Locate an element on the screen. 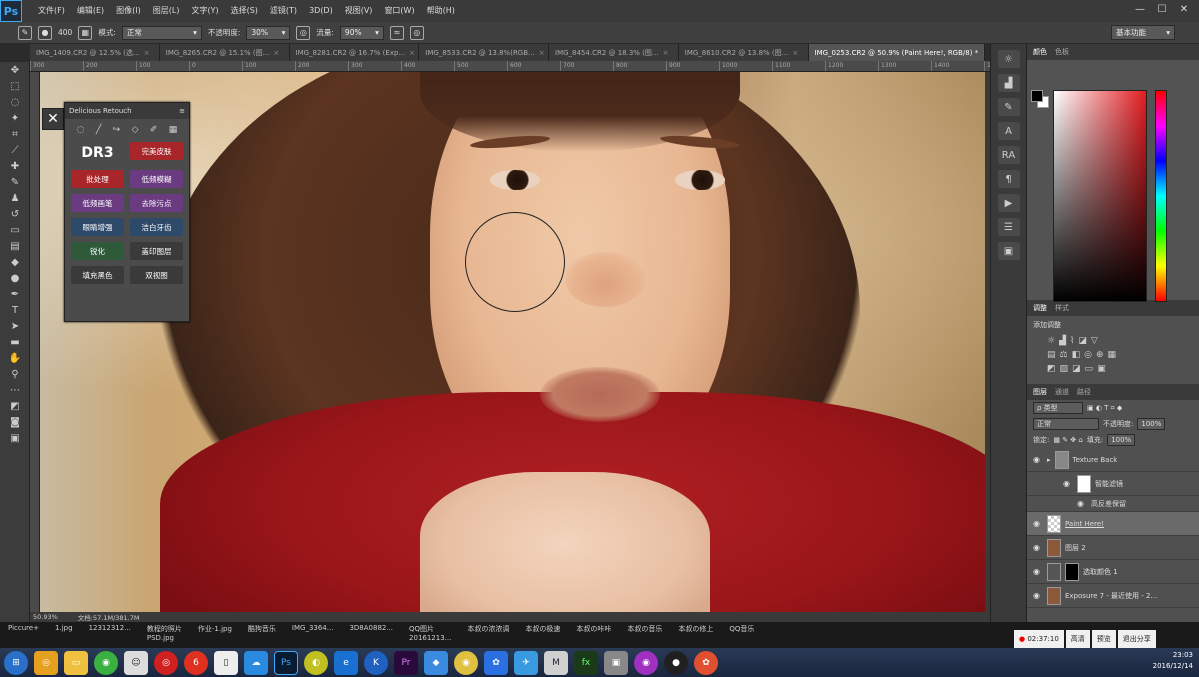 This screenshot has width=1199, height=677. tab-swatches: 色板 is located at coordinates (1062, 52).